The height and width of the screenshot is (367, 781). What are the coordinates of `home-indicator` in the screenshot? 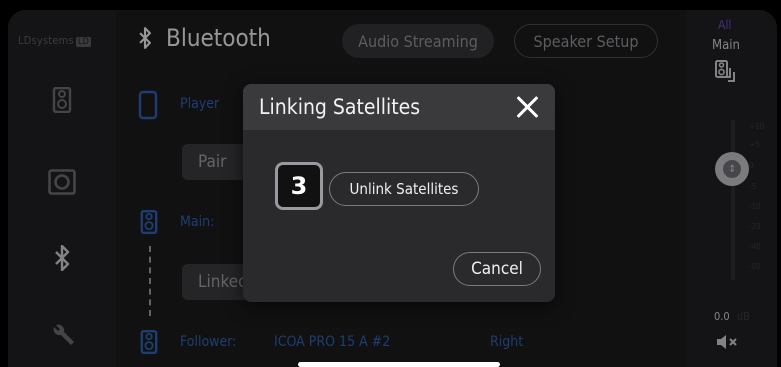 It's located at (399, 364).